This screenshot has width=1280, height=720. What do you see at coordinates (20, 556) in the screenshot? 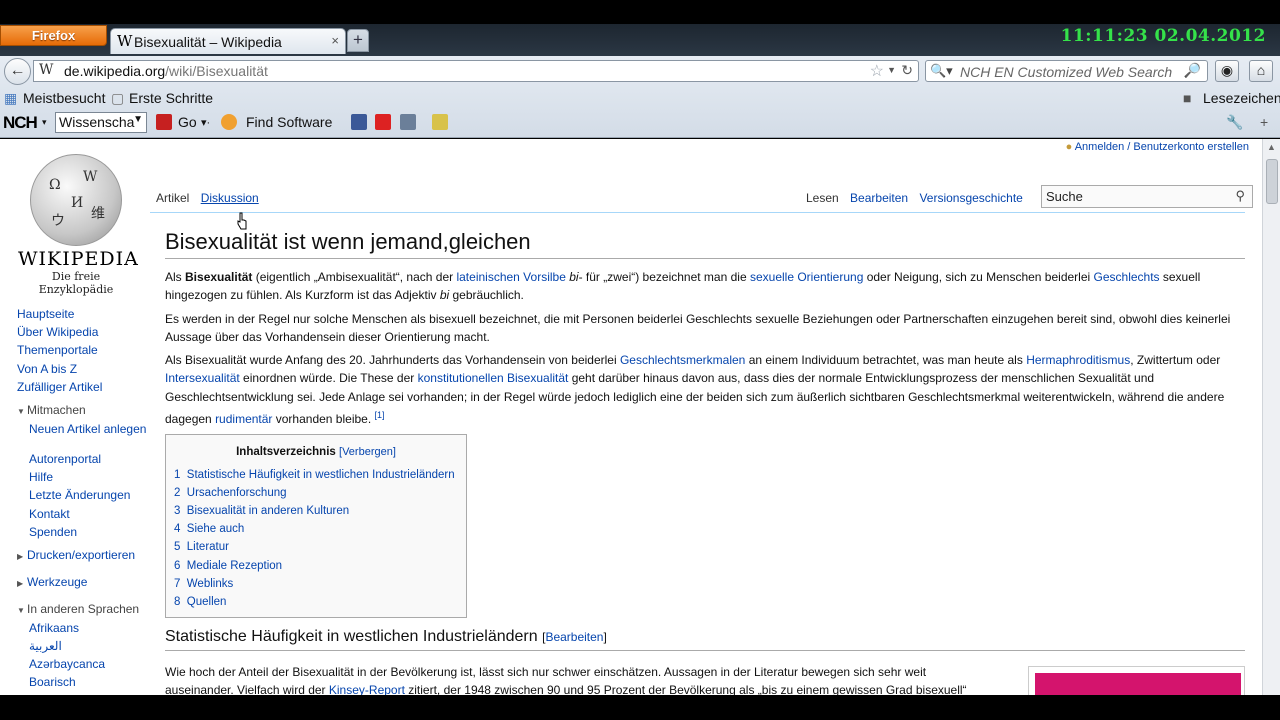
I see `collapsed-triangle-icon: ▶` at bounding box center [20, 556].